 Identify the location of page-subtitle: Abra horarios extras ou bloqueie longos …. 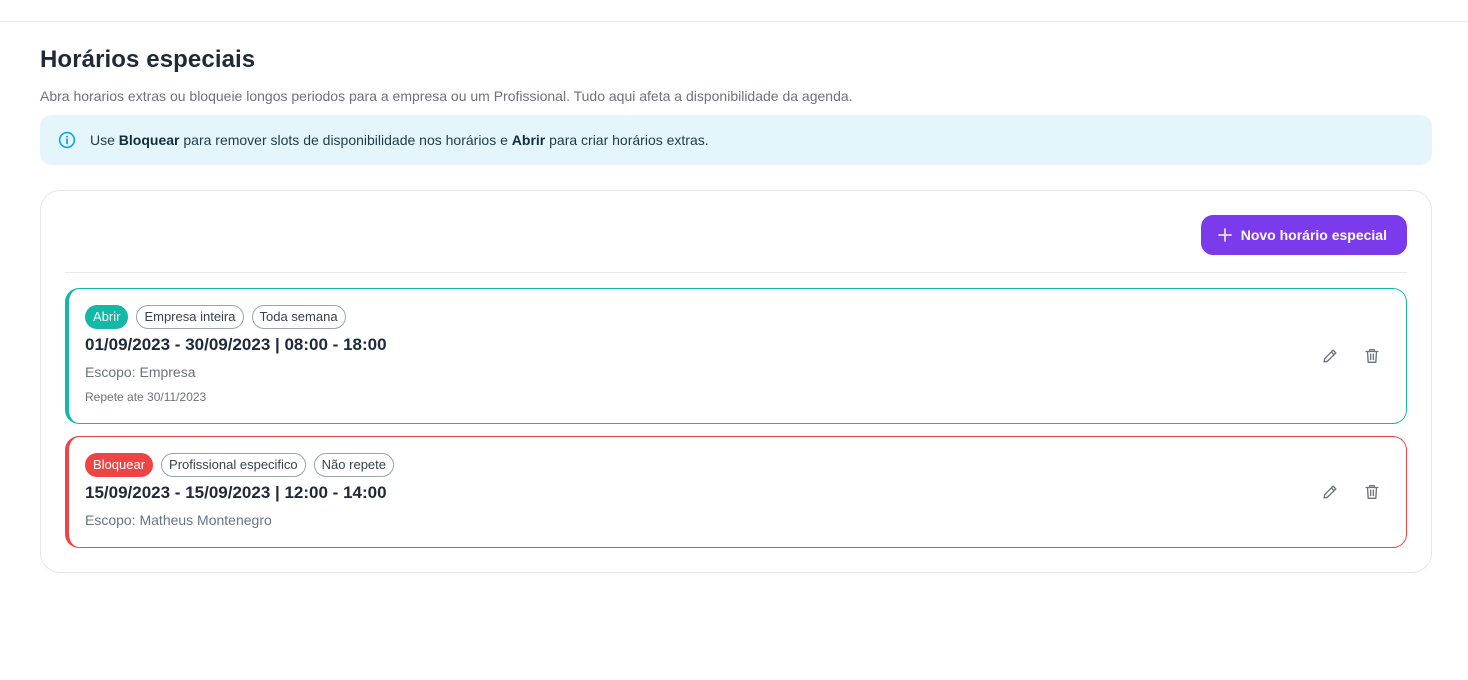
(446, 96).